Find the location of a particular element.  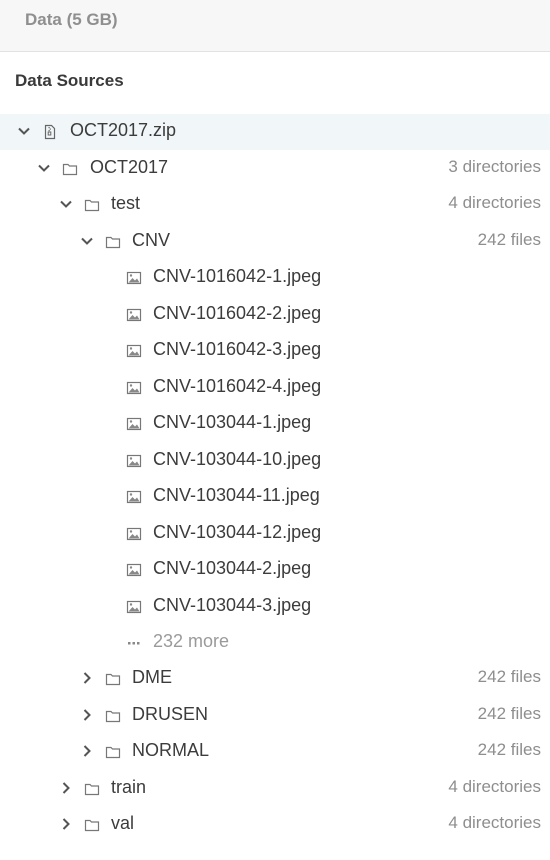

tree-label: CNV-103044-10.jpeg is located at coordinates (237, 459).